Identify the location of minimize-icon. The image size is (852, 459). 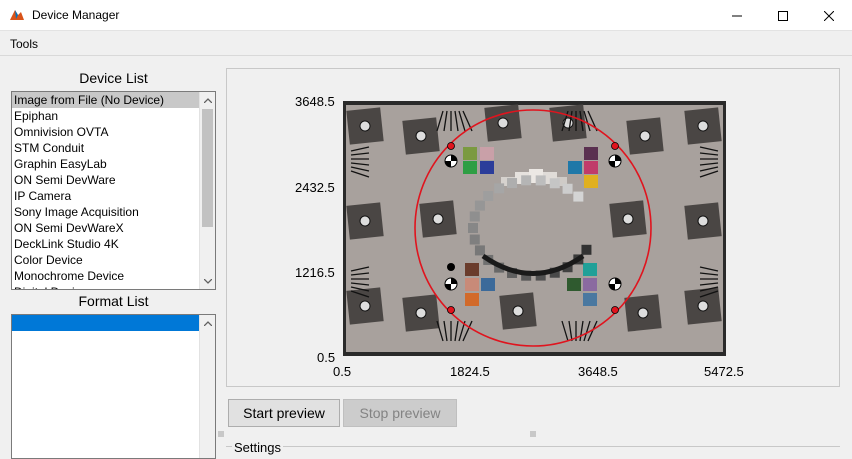
(737, 15).